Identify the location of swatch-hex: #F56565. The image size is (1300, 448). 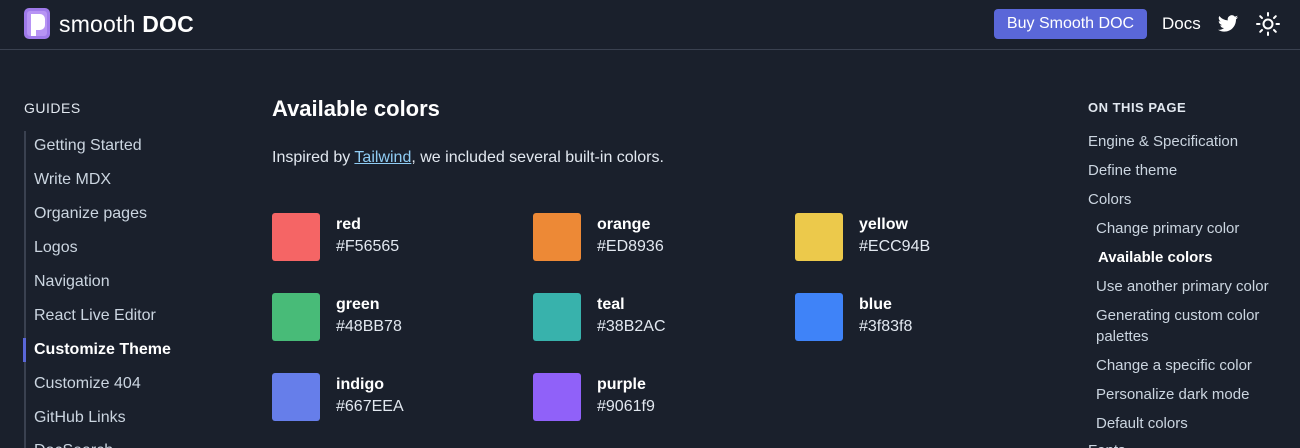
(368, 246).